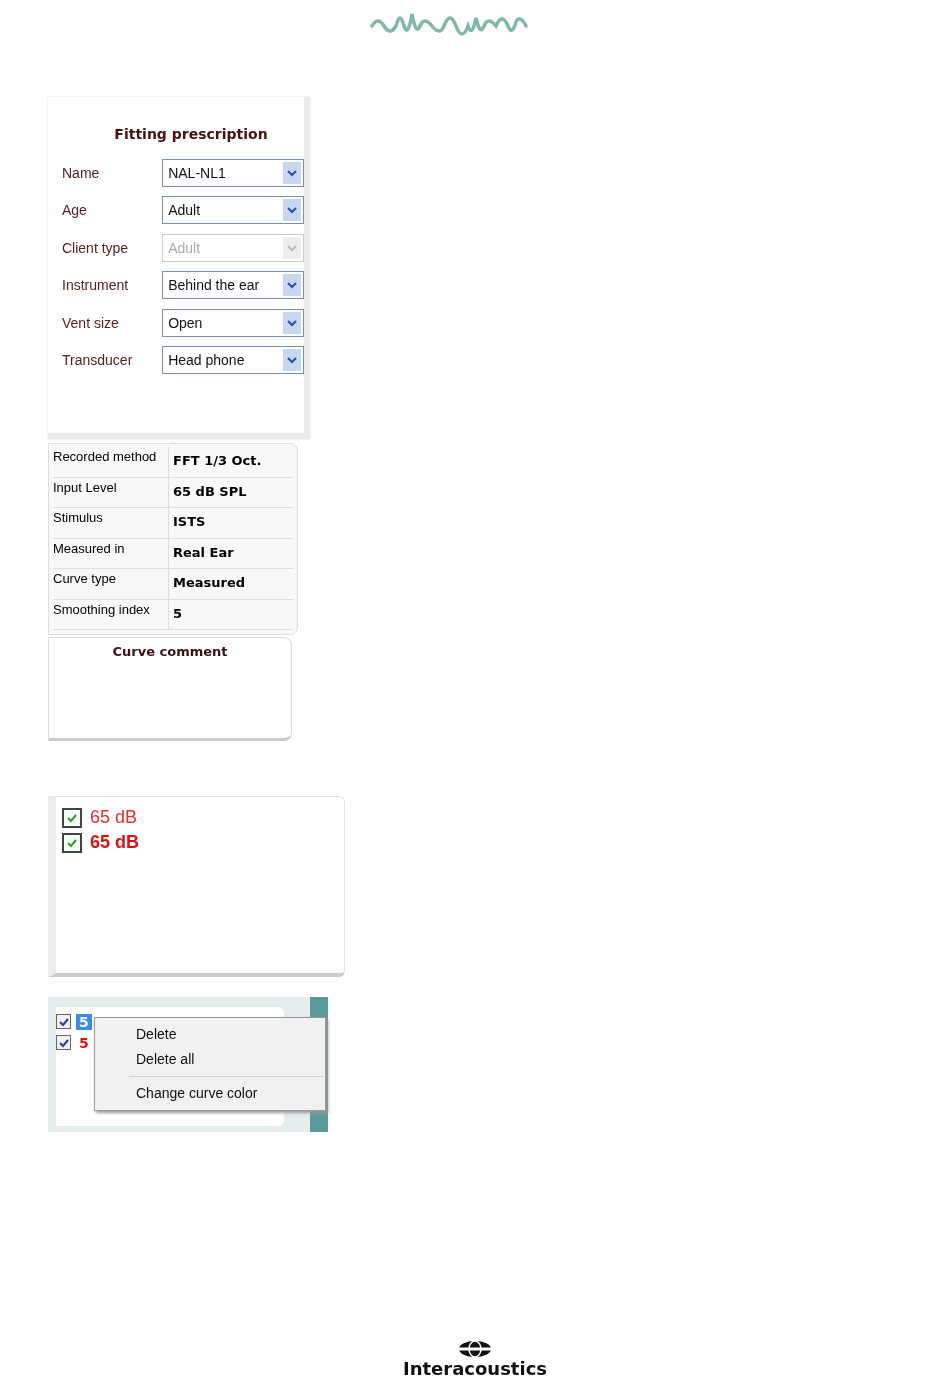 The width and height of the screenshot is (950, 1387). I want to click on menu-item: Delete all, so click(210, 1059).